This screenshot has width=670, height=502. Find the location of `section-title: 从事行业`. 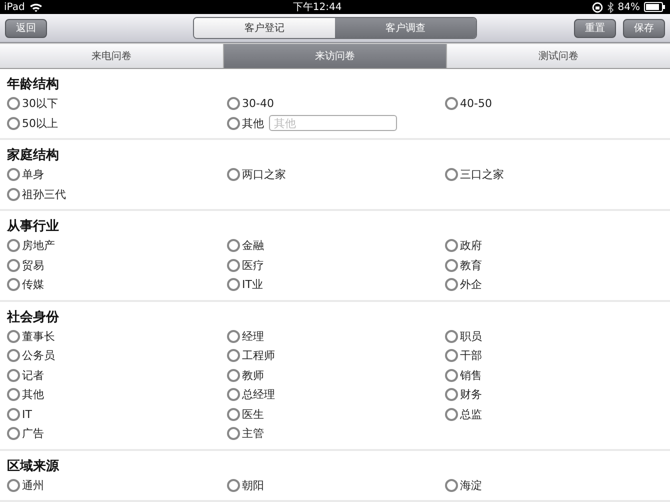

section-title: 从事行业 is located at coordinates (33, 227).